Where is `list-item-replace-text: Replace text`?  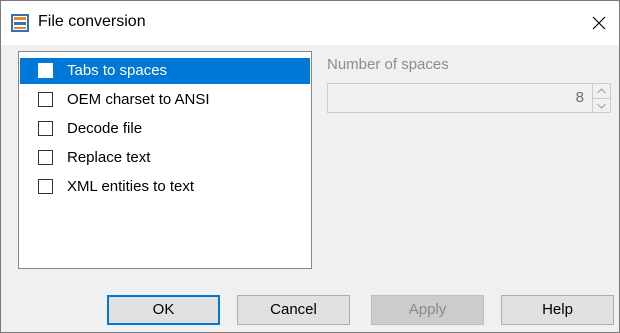
list-item-replace-text: Replace text is located at coordinates (165, 158).